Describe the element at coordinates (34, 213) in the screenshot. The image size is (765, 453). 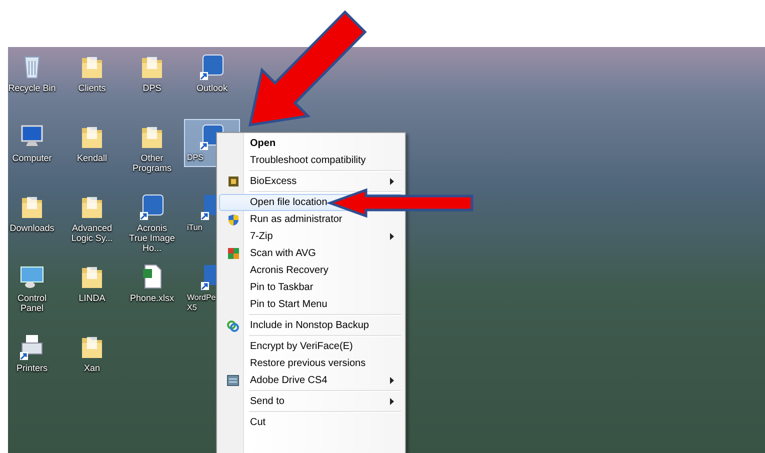
I see `desktop-icon: Downloads` at that location.